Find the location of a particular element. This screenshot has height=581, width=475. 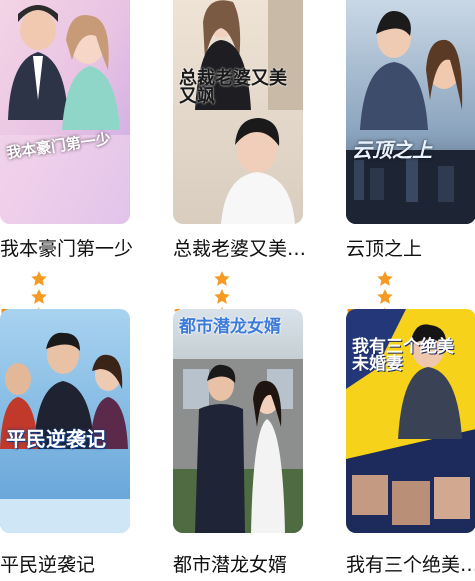

drama-title: 都市潜龙女婿 is located at coordinates (243, 563).